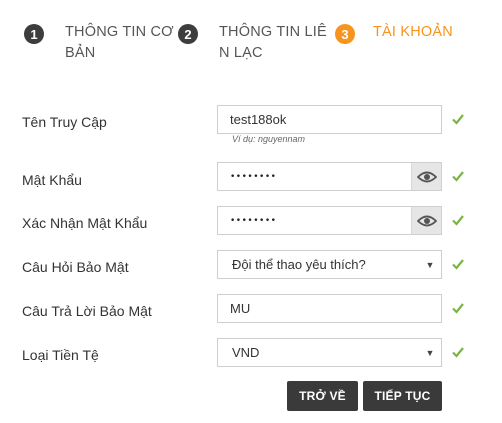  Describe the element at coordinates (273, 42) in the screenshot. I see `step-2-label: THÔNG TIN LIÊ N LẠC` at that location.